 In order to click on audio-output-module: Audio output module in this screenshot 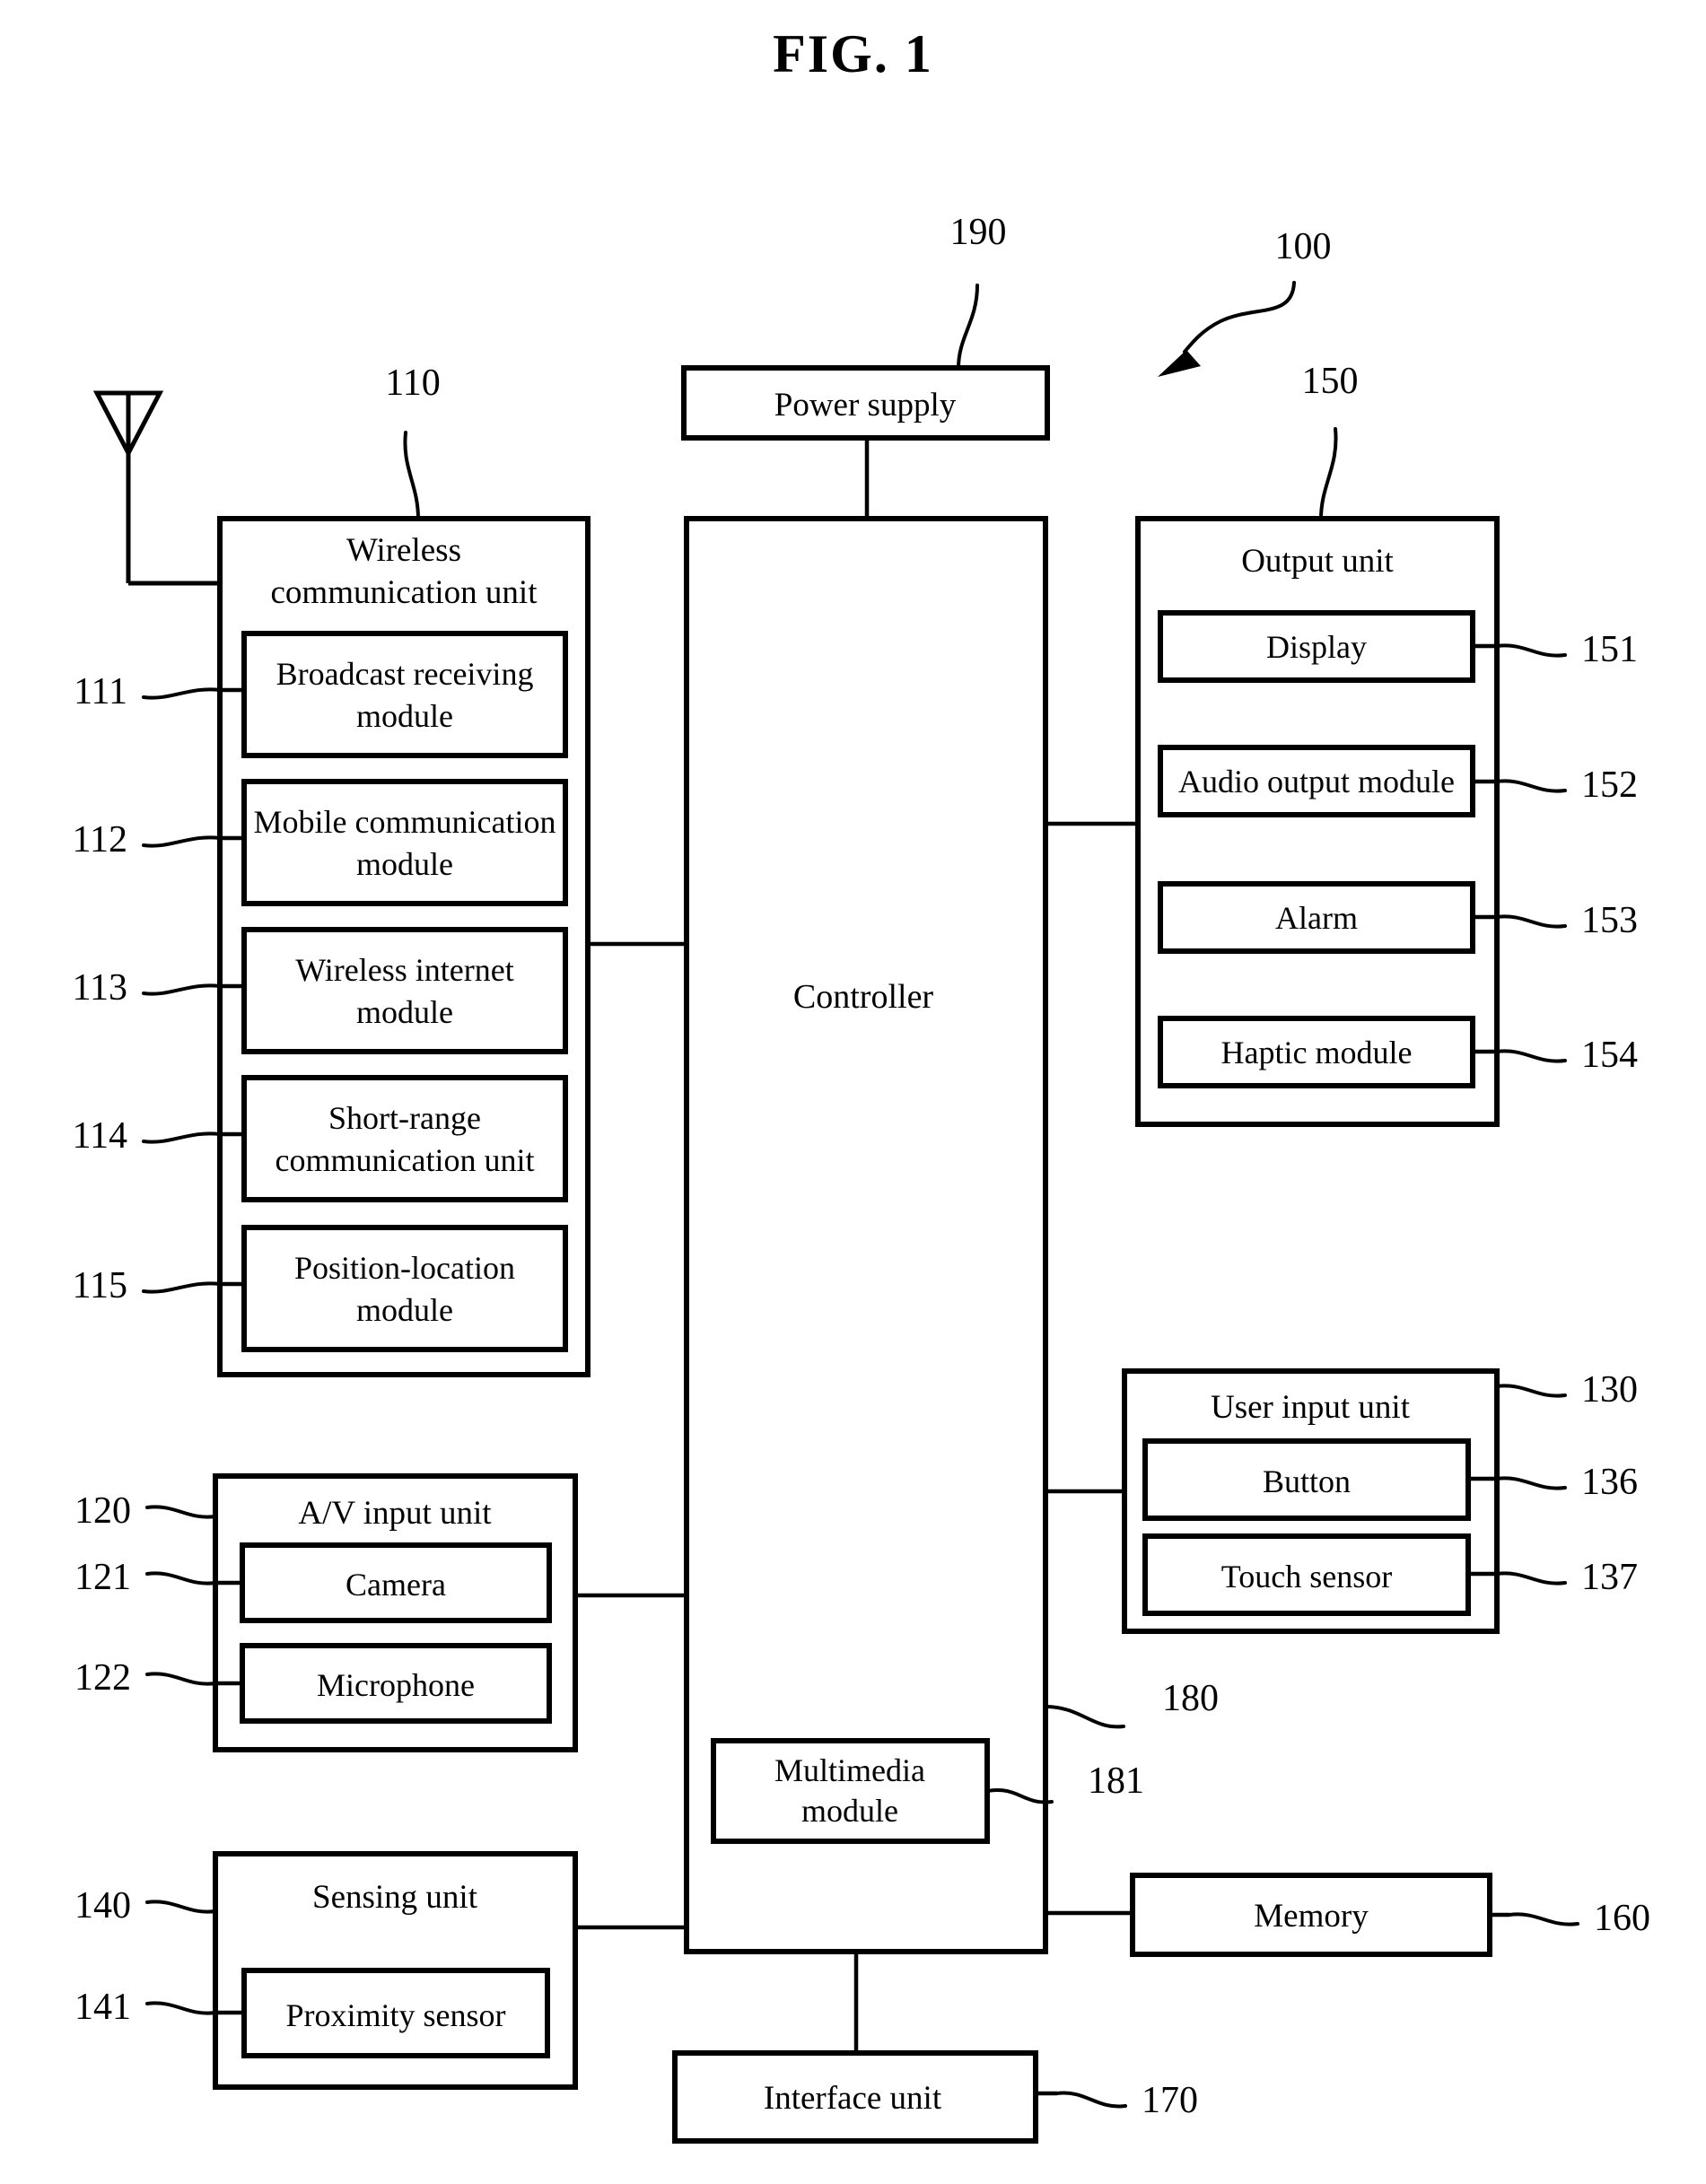, I will do `click(1316, 781)`.